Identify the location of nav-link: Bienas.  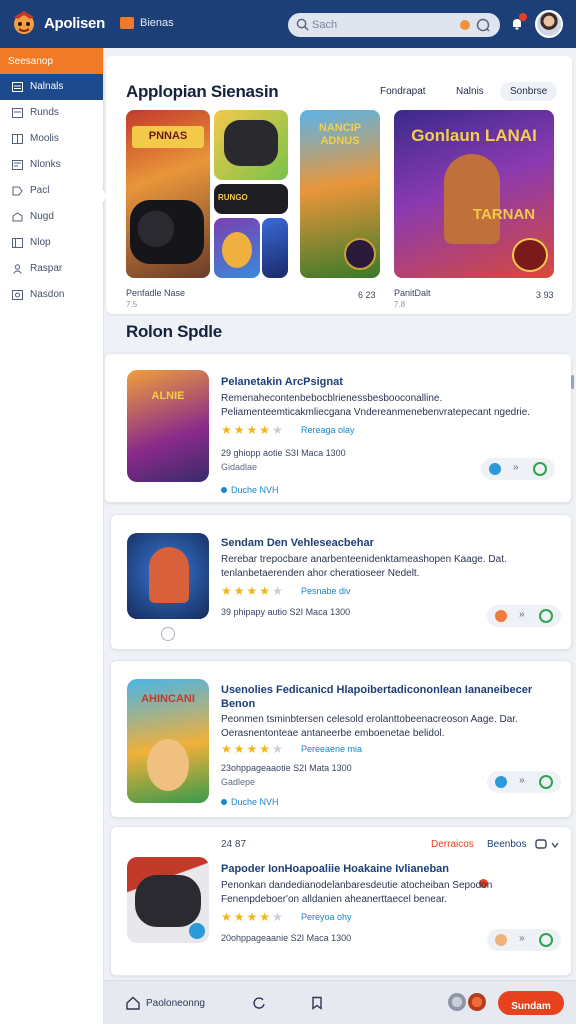
(157, 23).